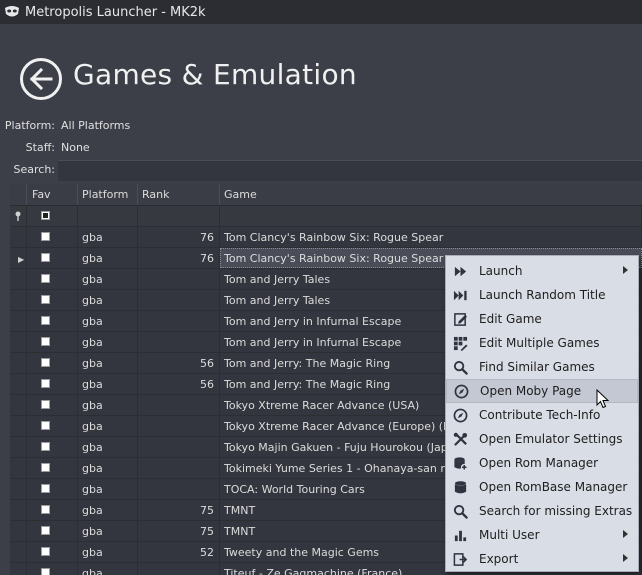  What do you see at coordinates (542, 535) in the screenshot?
I see `menu-item-multi-user: Multi User` at bounding box center [542, 535].